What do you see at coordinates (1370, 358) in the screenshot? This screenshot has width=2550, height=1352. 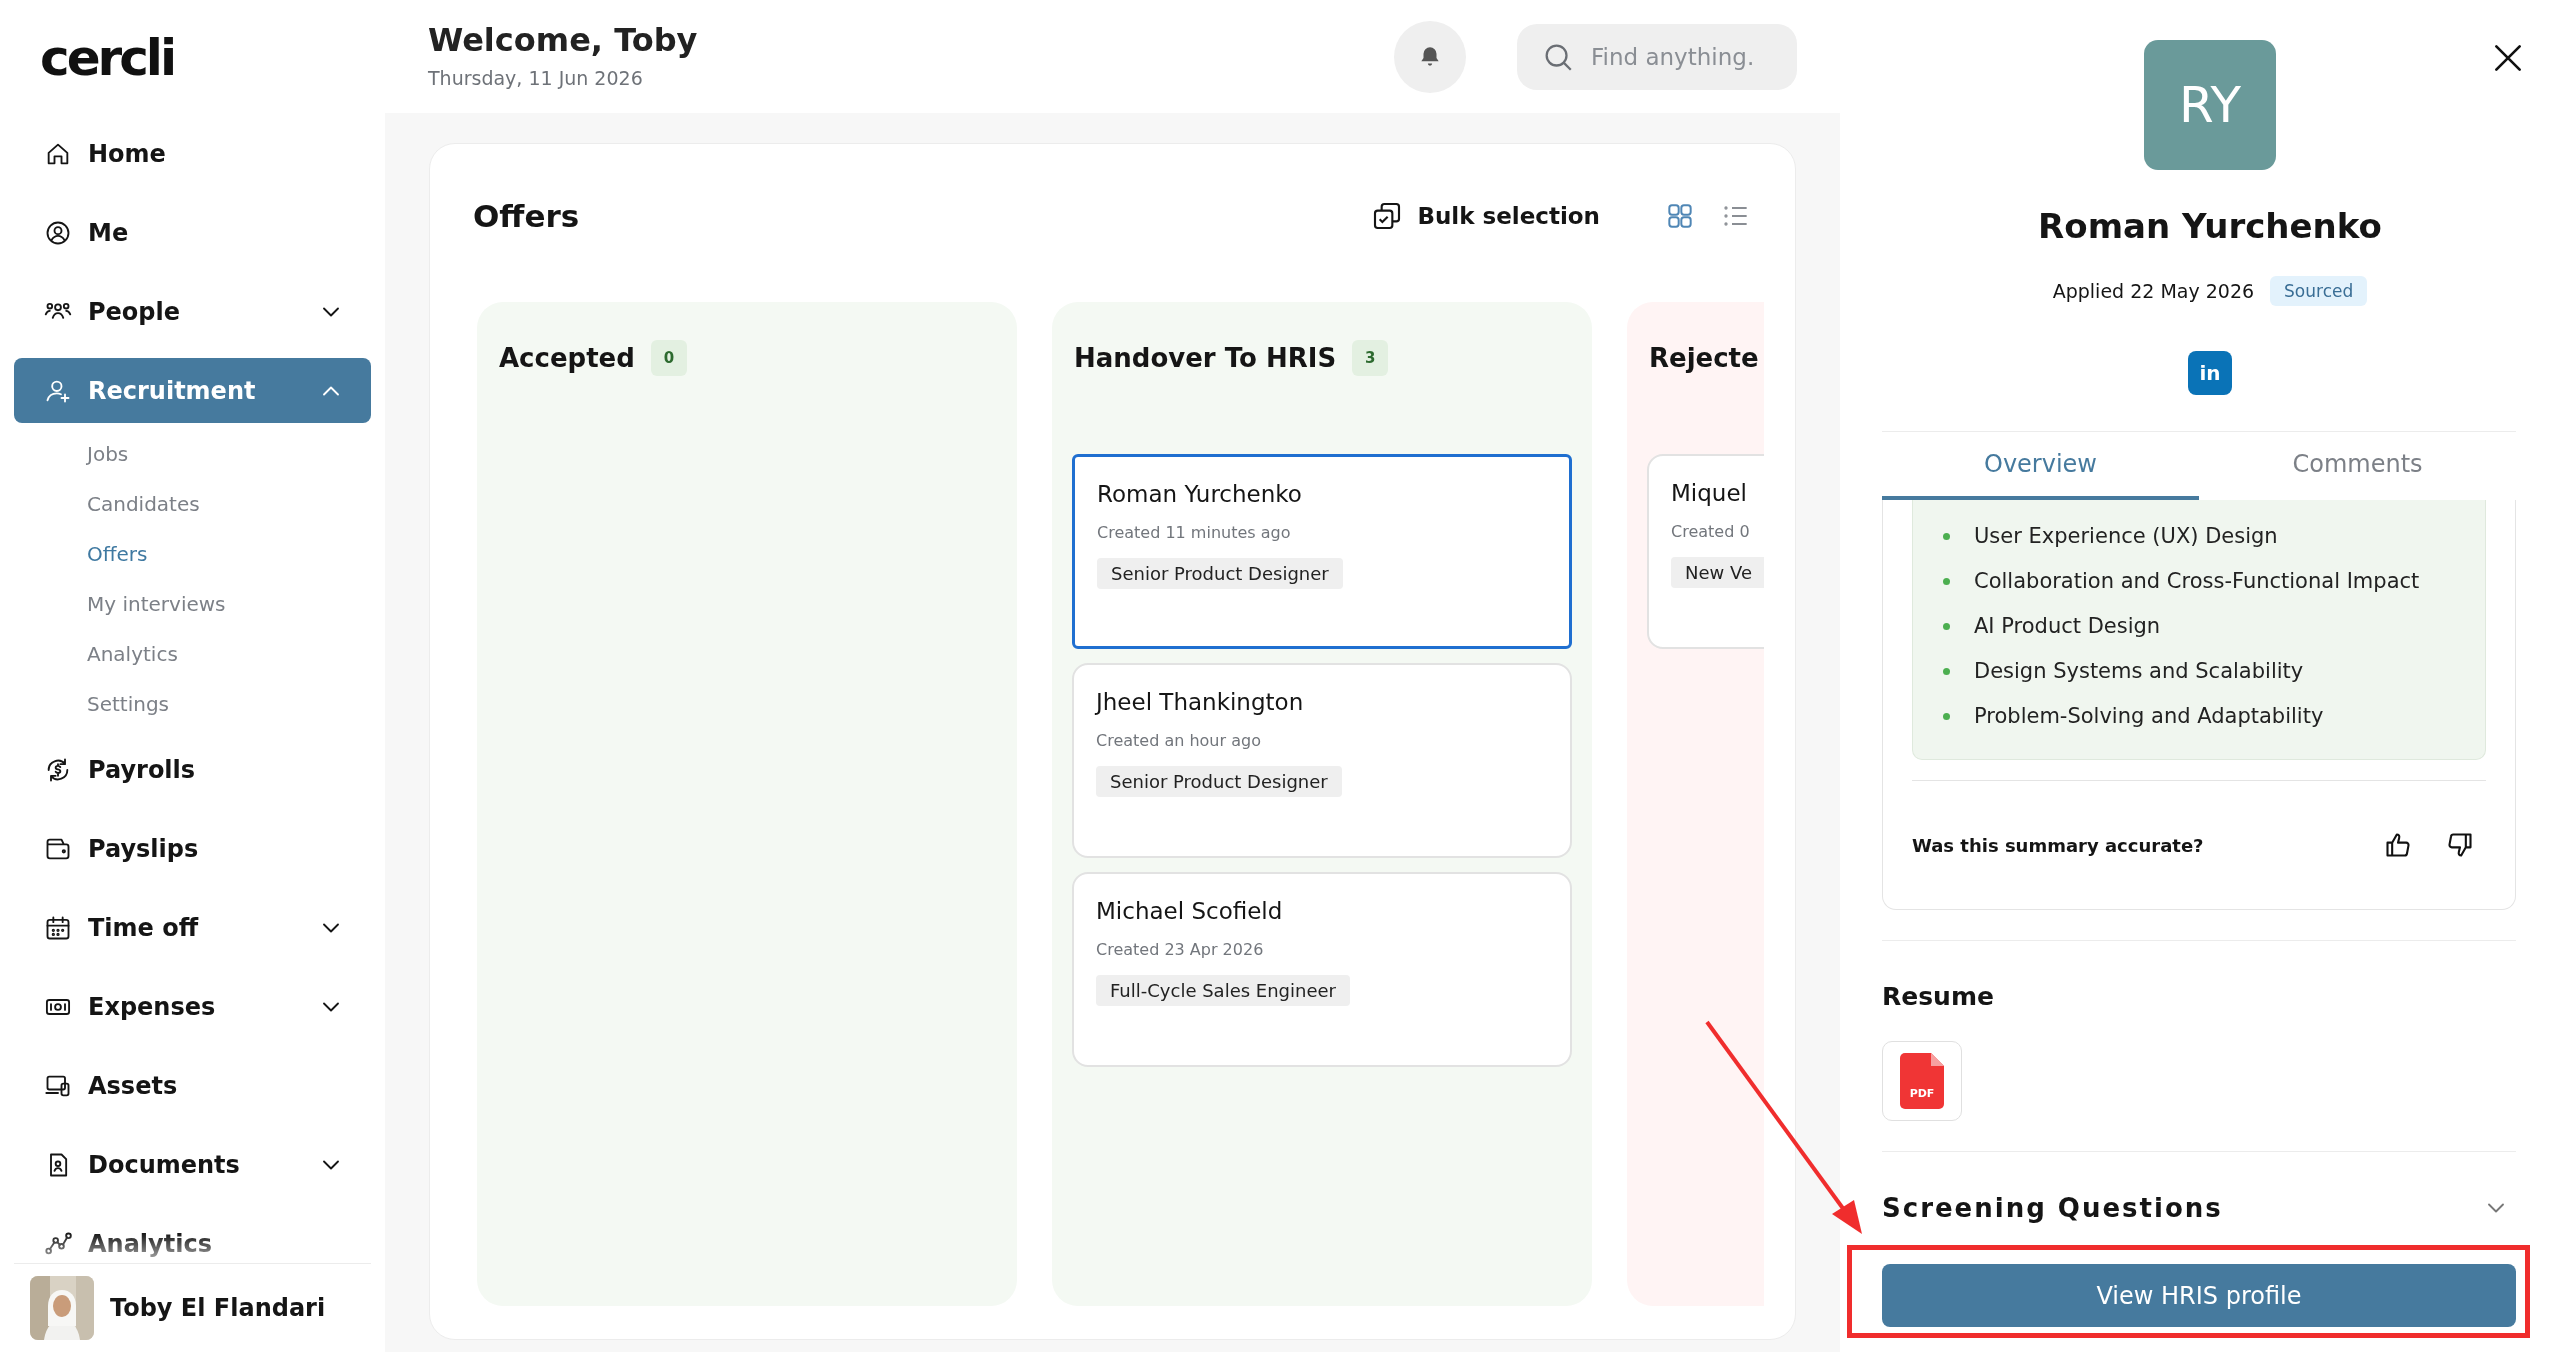 I see `count-badge: 3` at bounding box center [1370, 358].